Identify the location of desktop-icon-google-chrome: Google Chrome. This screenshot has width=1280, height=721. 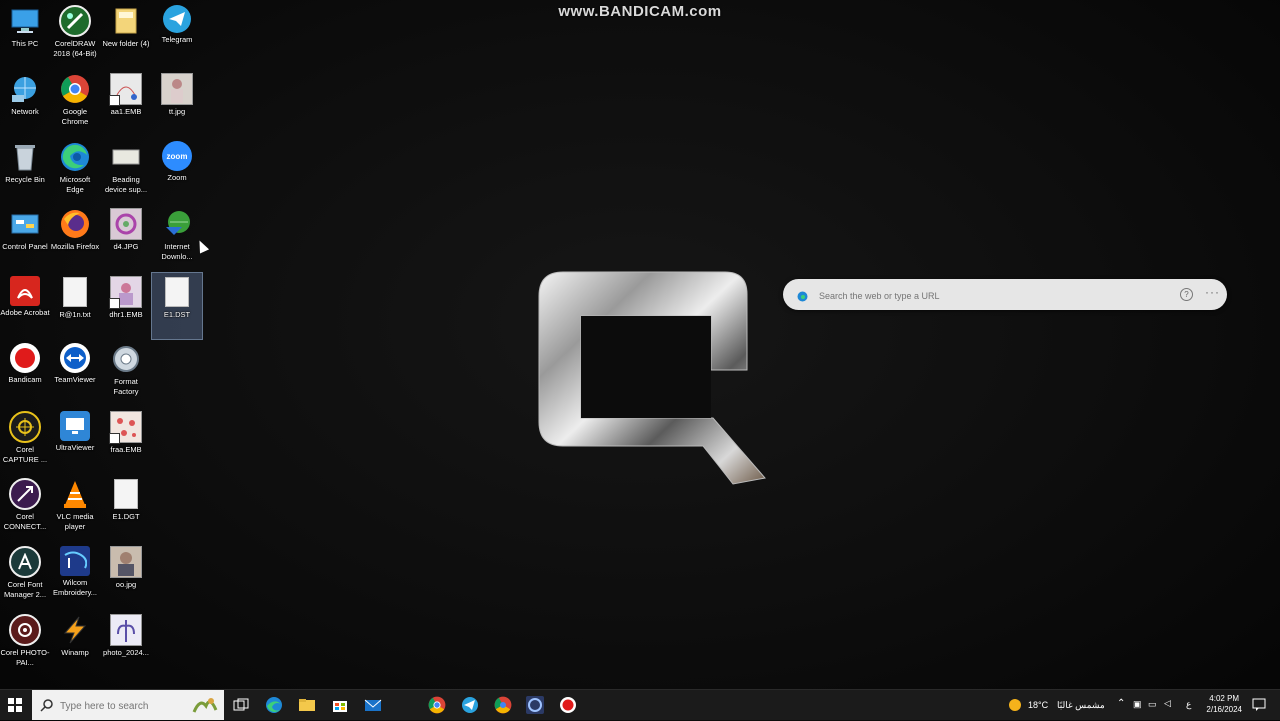
(75, 103).